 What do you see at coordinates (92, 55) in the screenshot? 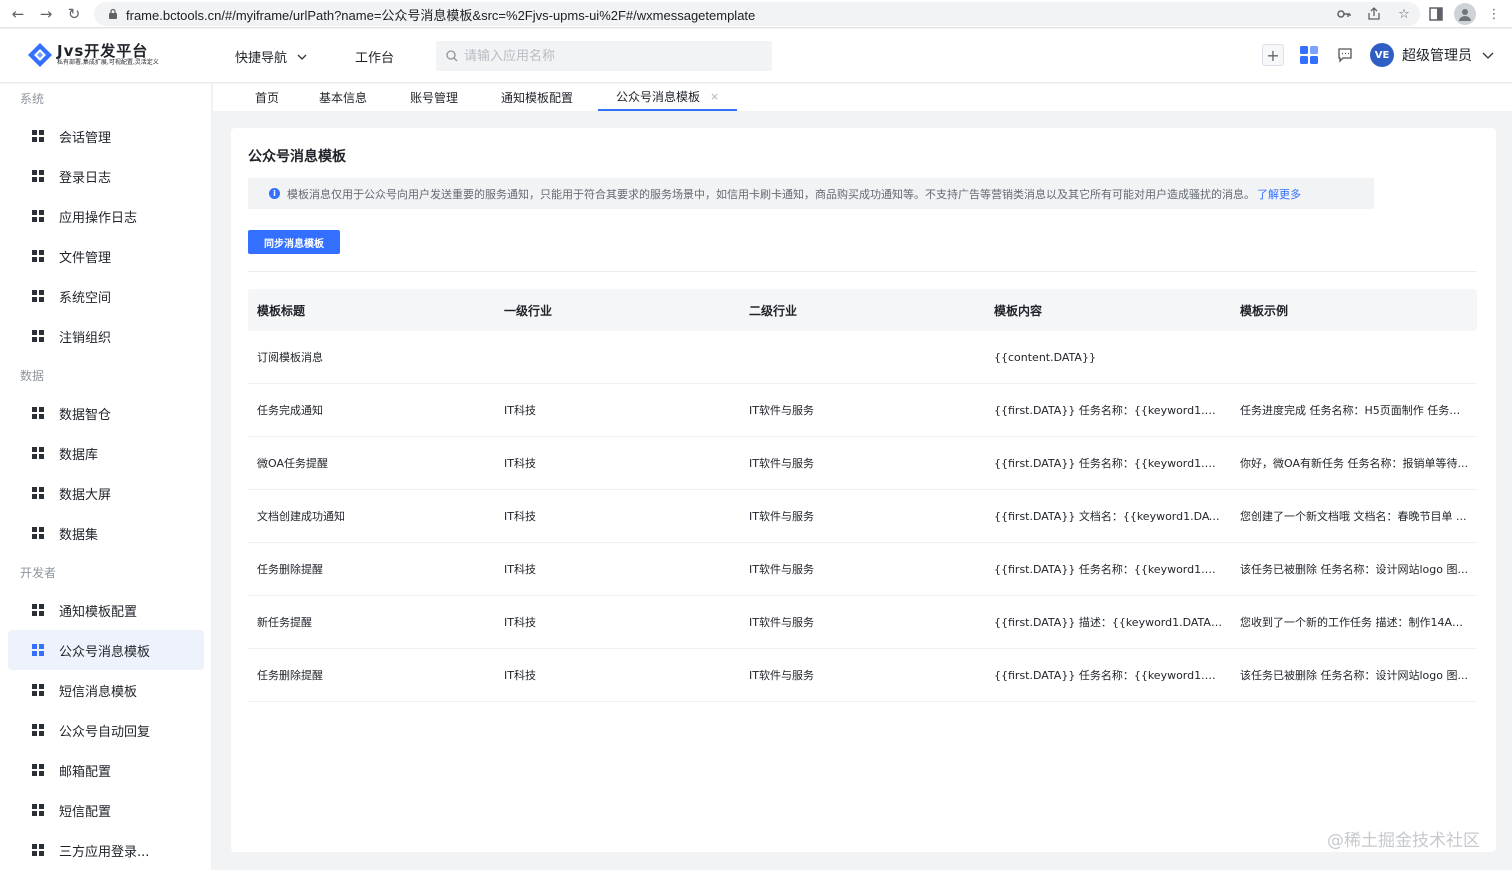
I see `logo: Jvs开发平台 私有部署,集成扩展,可视配置,灵活定义` at bounding box center [92, 55].